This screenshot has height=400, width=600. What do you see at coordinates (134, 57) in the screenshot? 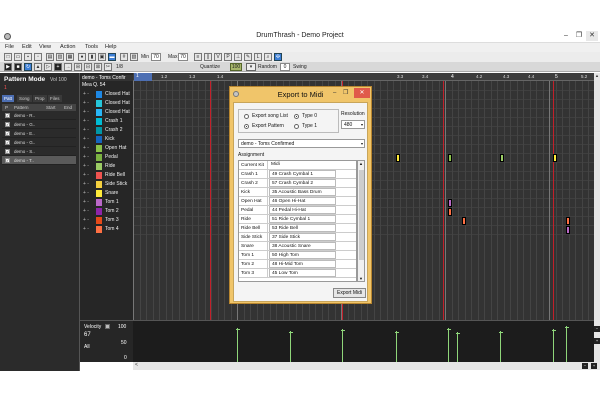
I see `chart-icon: ▧` at bounding box center [134, 57].